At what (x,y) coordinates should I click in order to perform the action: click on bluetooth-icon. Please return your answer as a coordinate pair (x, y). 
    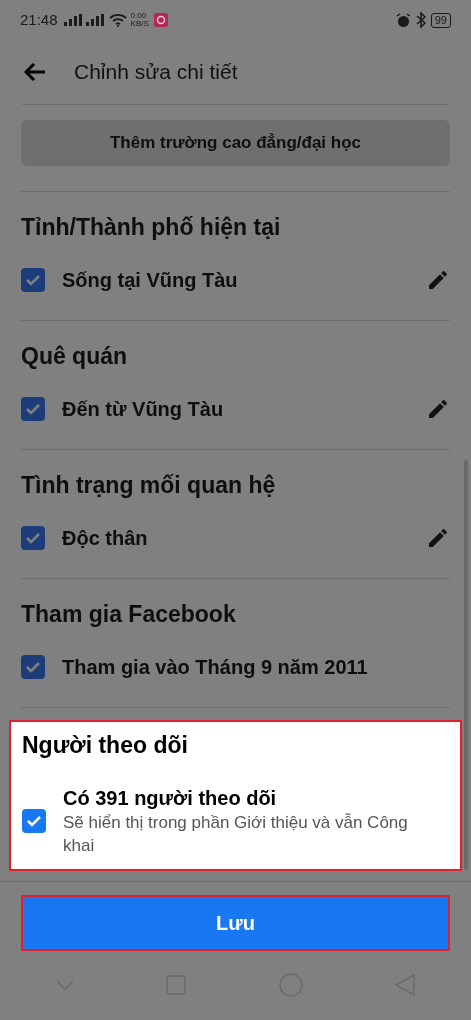
    Looking at the image, I should click on (420, 20).